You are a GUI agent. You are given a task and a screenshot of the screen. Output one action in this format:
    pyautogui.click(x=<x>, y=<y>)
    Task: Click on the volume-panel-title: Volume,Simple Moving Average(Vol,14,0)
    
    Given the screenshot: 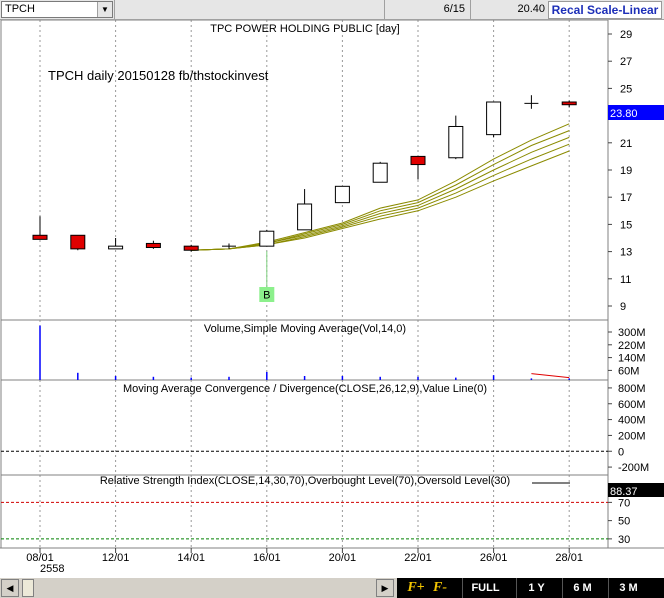 What is the action you would take?
    pyautogui.click(x=305, y=329)
    